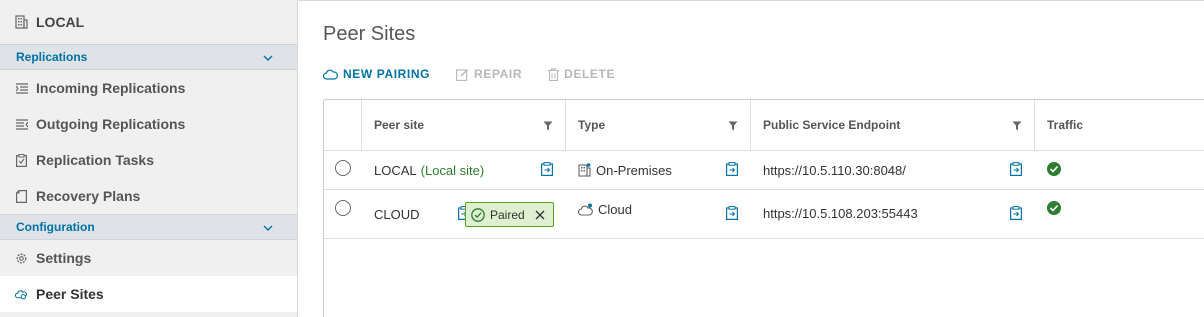 This screenshot has width=1204, height=317. I want to click on page-title: Peer Sites, so click(369, 34).